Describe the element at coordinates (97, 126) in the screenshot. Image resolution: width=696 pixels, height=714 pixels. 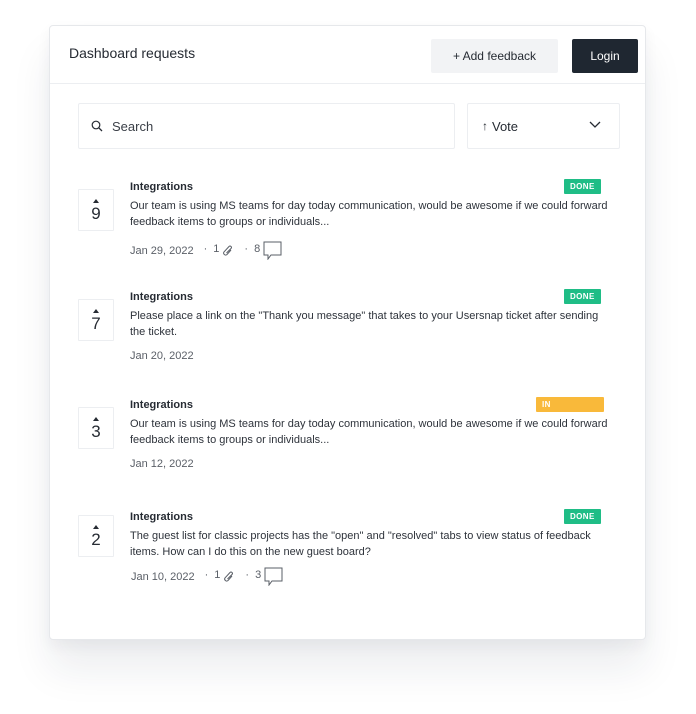
I see `search-icon` at that location.